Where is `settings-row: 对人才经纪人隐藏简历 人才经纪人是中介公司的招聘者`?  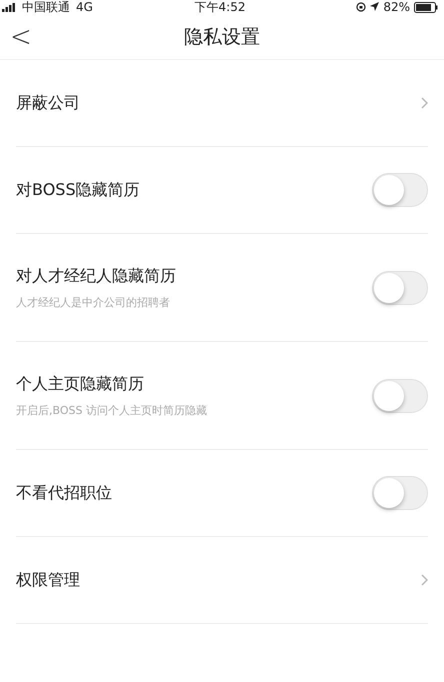
settings-row: 对人才经纪人隐藏简历 人才经纪人是中介公司的招聘者 is located at coordinates (222, 287).